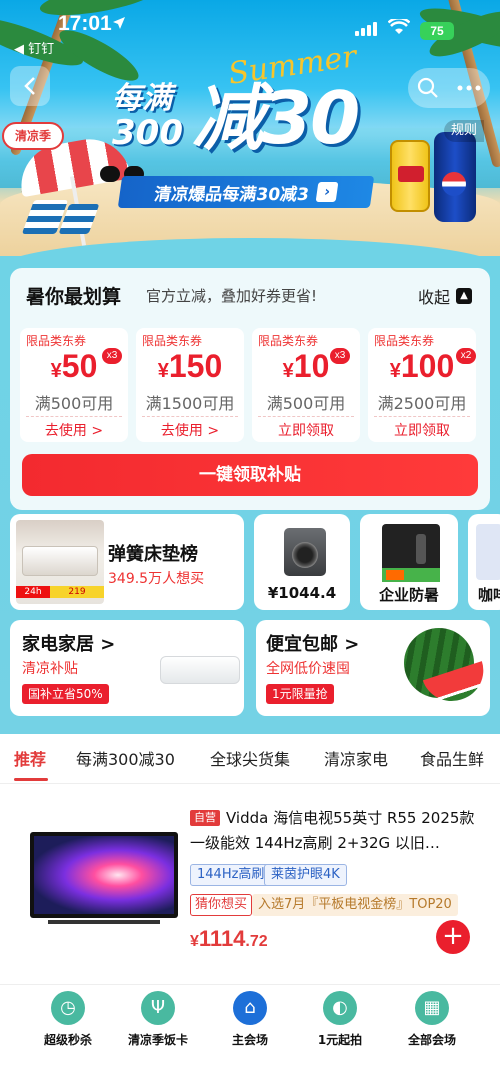  I want to click on deal-subtitle: 官方立减，叠加好券更省!, so click(232, 296).